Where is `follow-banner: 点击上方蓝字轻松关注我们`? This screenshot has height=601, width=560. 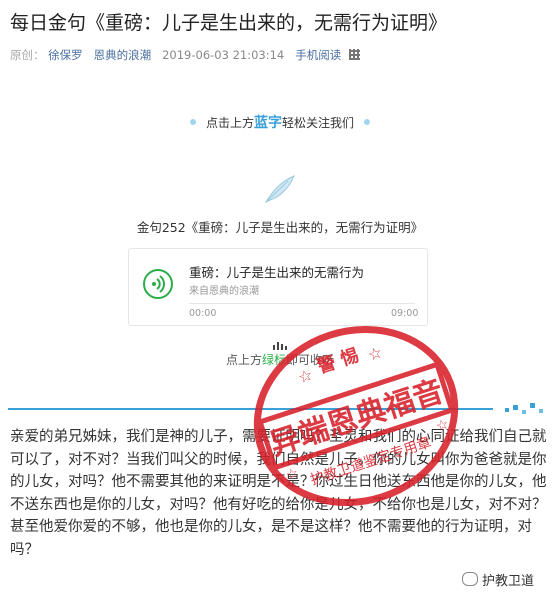 follow-banner: 点击上方蓝字轻松关注我们 is located at coordinates (280, 122).